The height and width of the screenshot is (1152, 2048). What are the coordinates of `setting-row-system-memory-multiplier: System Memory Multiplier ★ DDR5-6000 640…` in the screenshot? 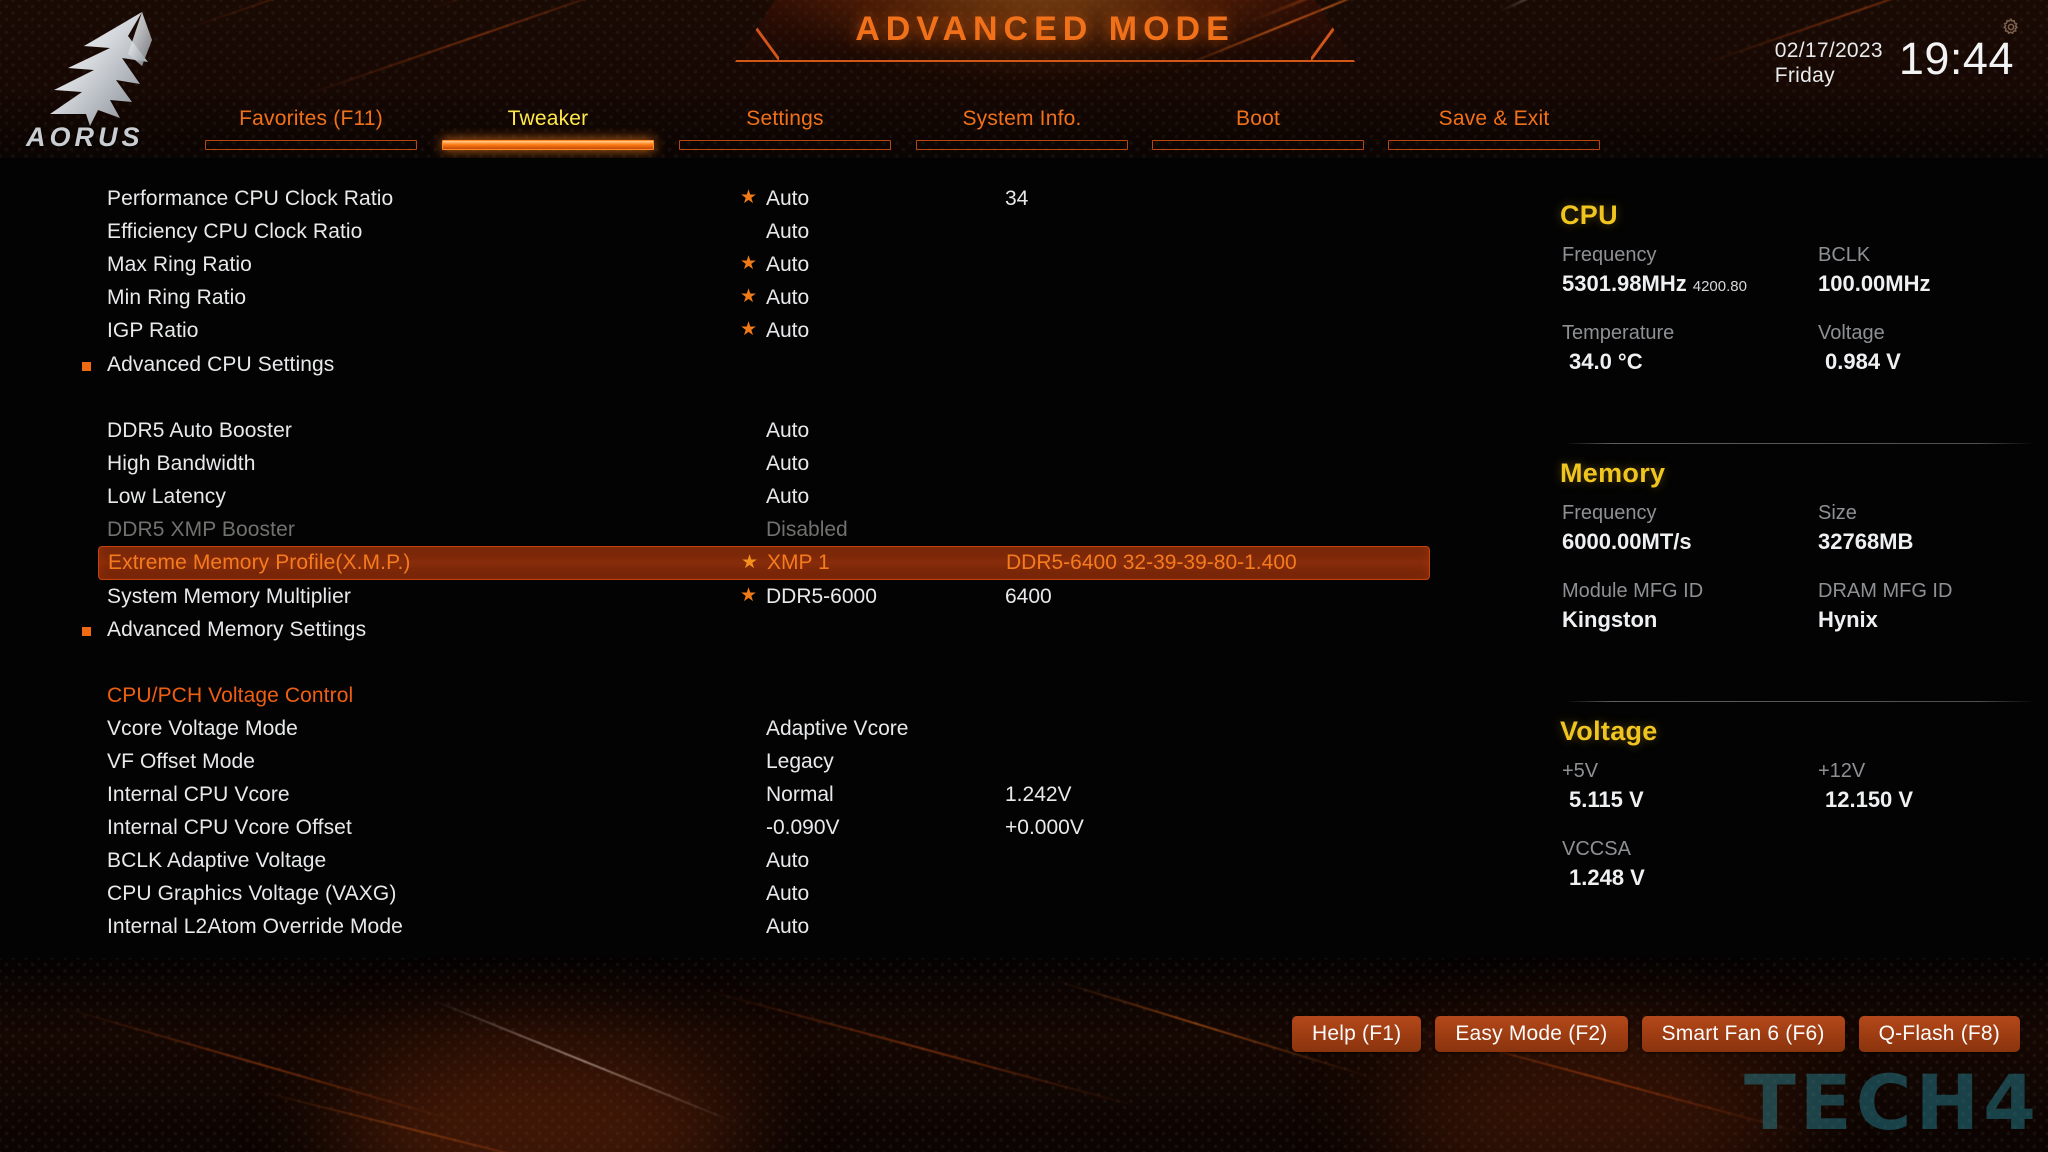 It's located at (780, 596).